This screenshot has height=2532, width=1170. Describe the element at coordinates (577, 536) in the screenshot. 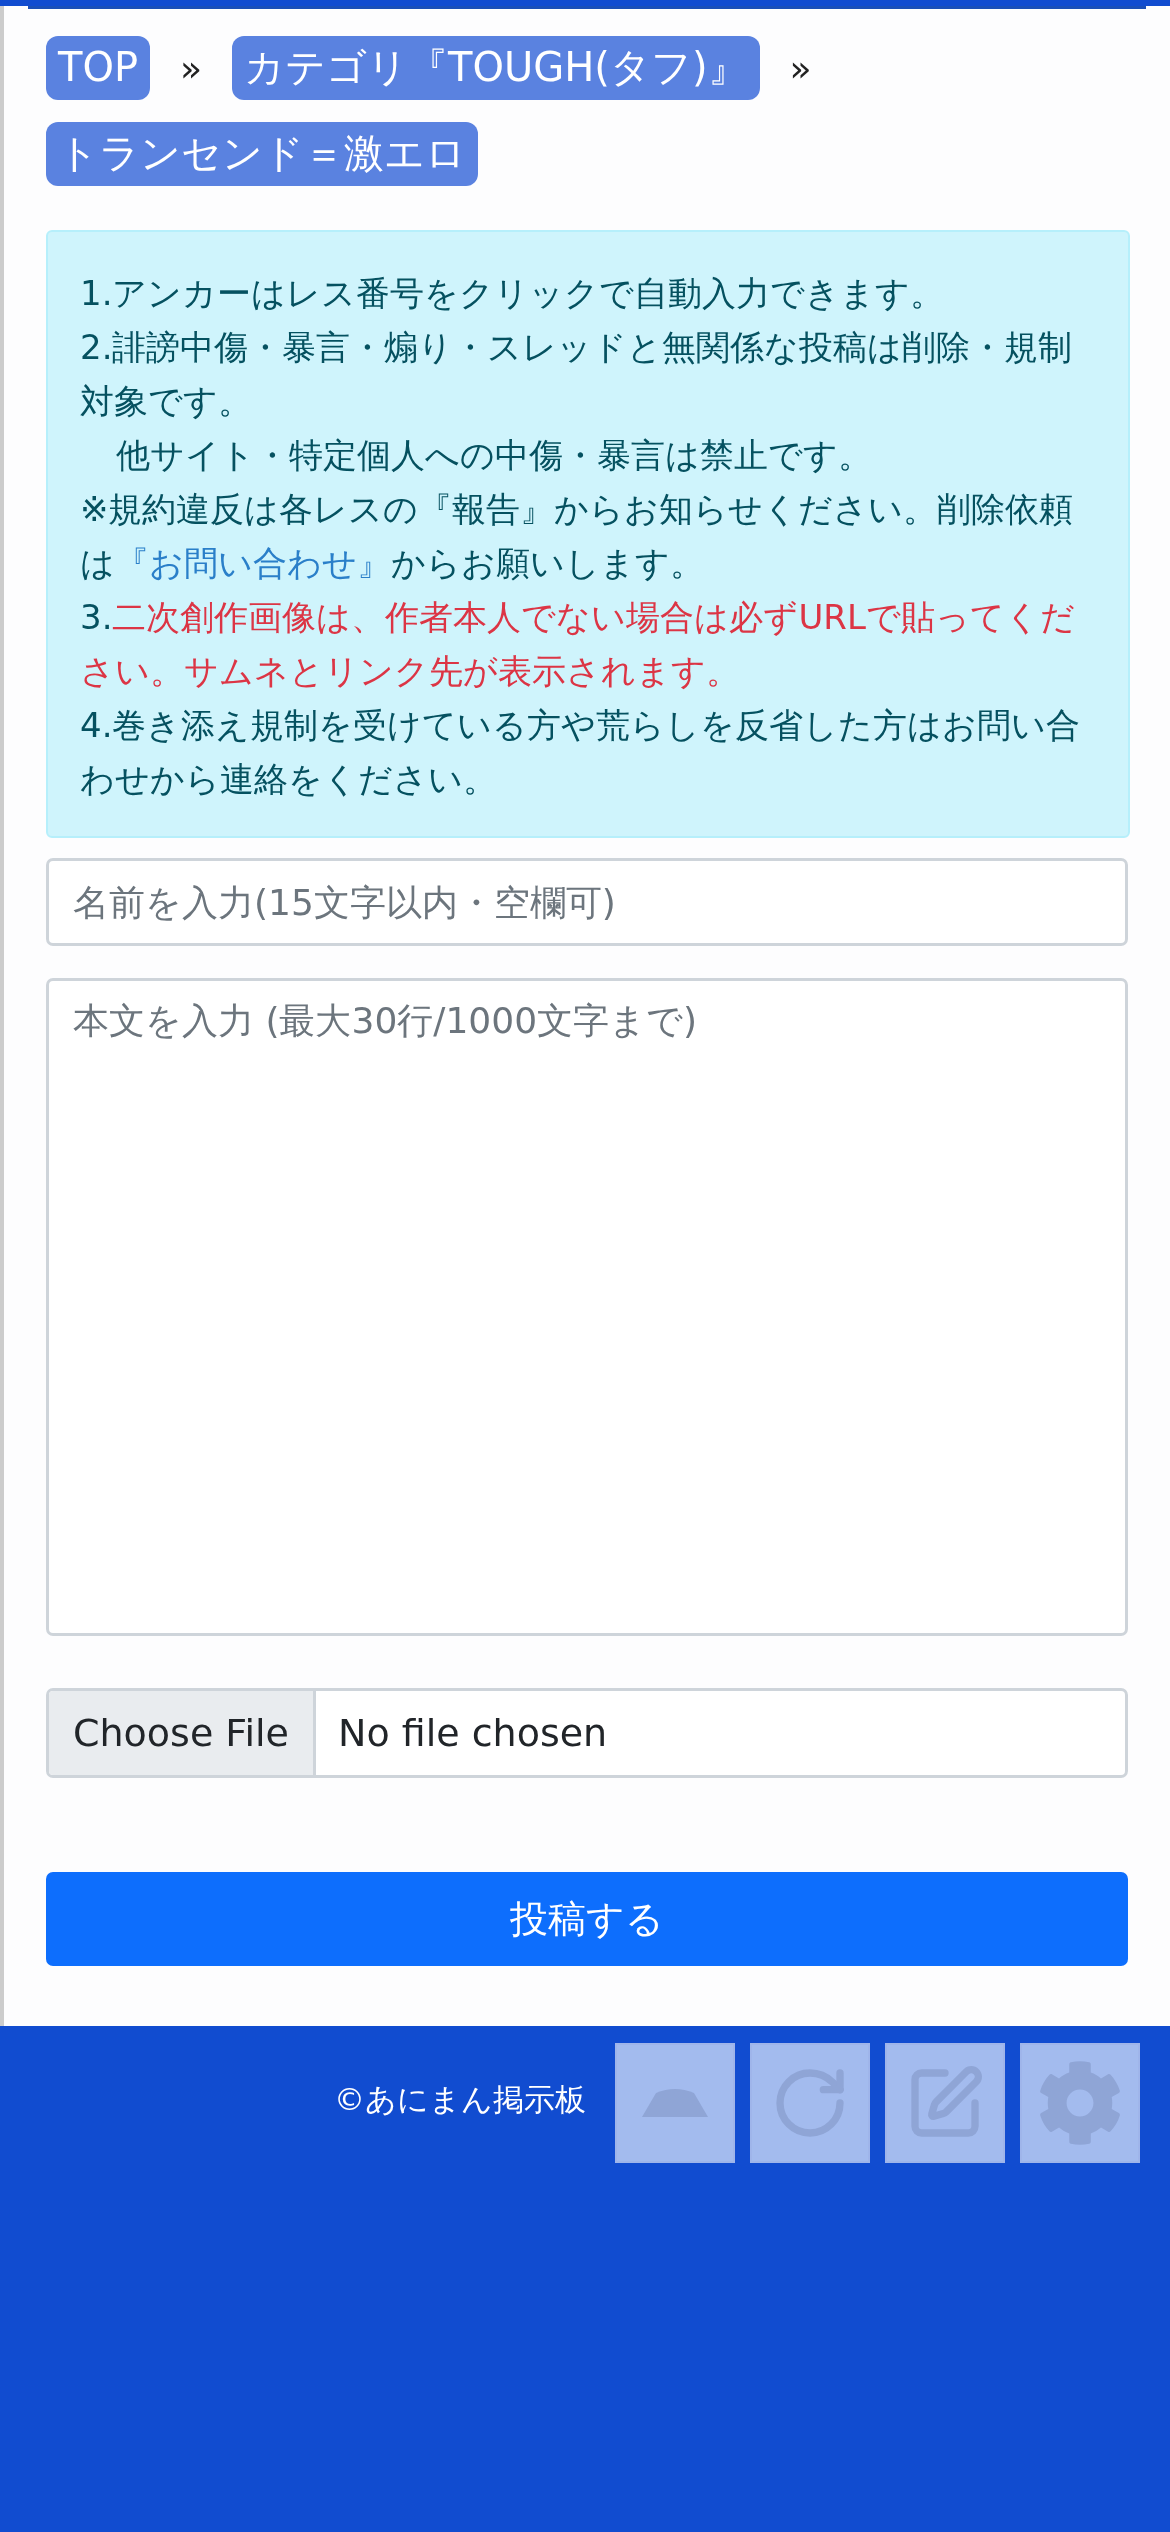

I see `notice-text: ※規約違反は各レスの『報告』からお知らせください。削除依頼は『お問い合わせ』からお願いします。` at that location.